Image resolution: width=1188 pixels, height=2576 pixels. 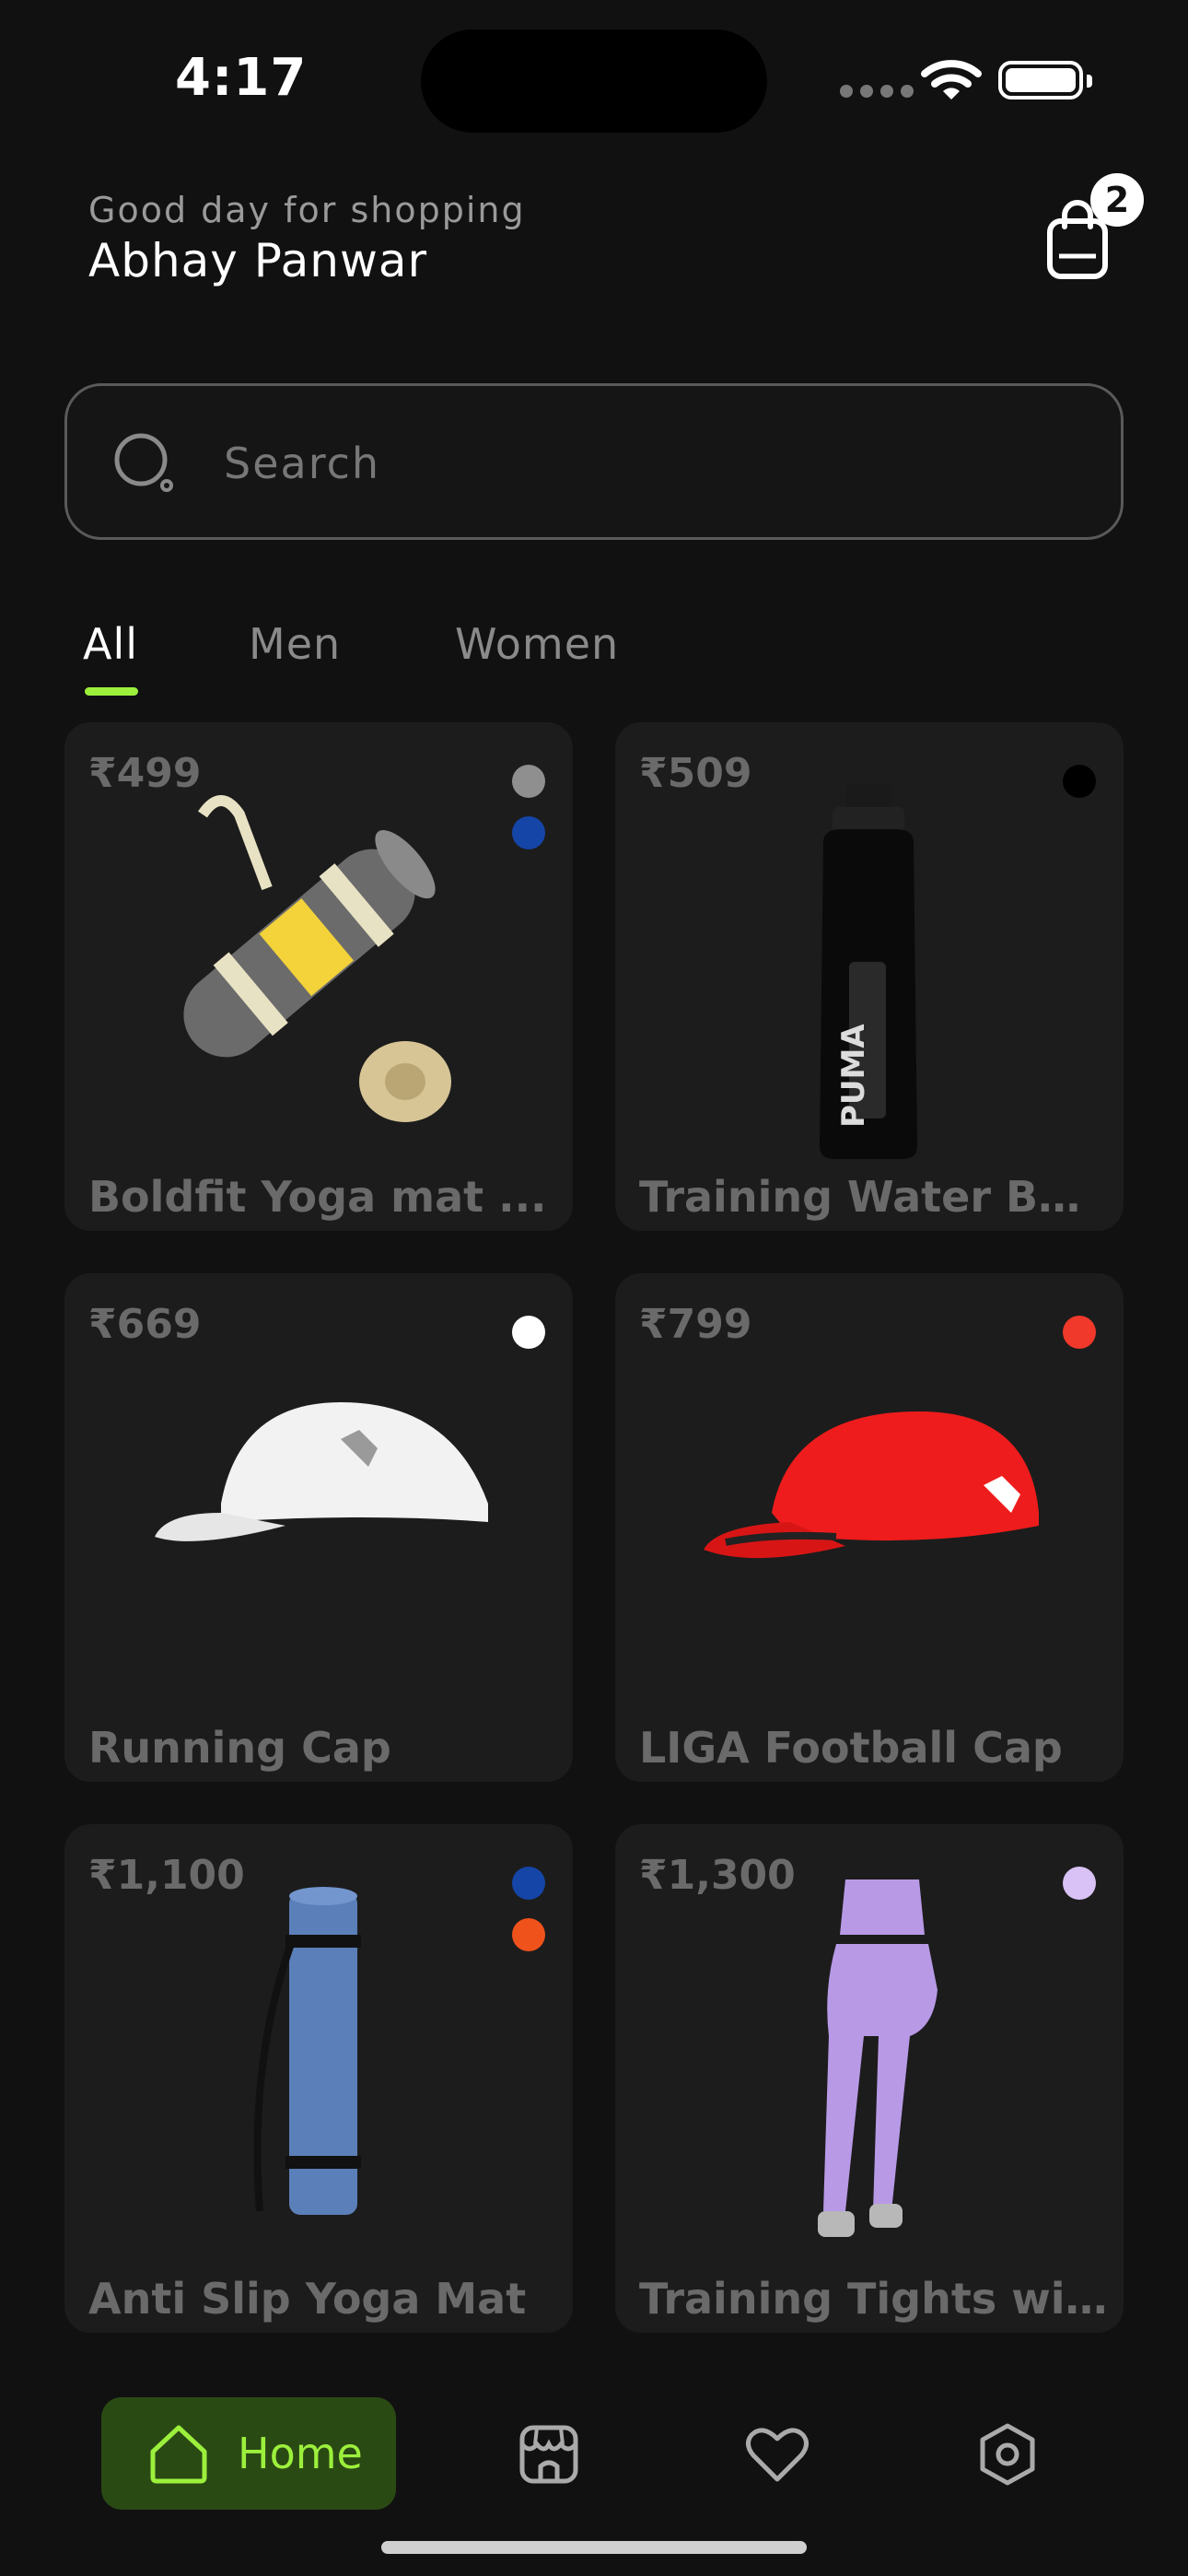 What do you see at coordinates (877, 91) in the screenshot?
I see `cellular-signal-icon` at bounding box center [877, 91].